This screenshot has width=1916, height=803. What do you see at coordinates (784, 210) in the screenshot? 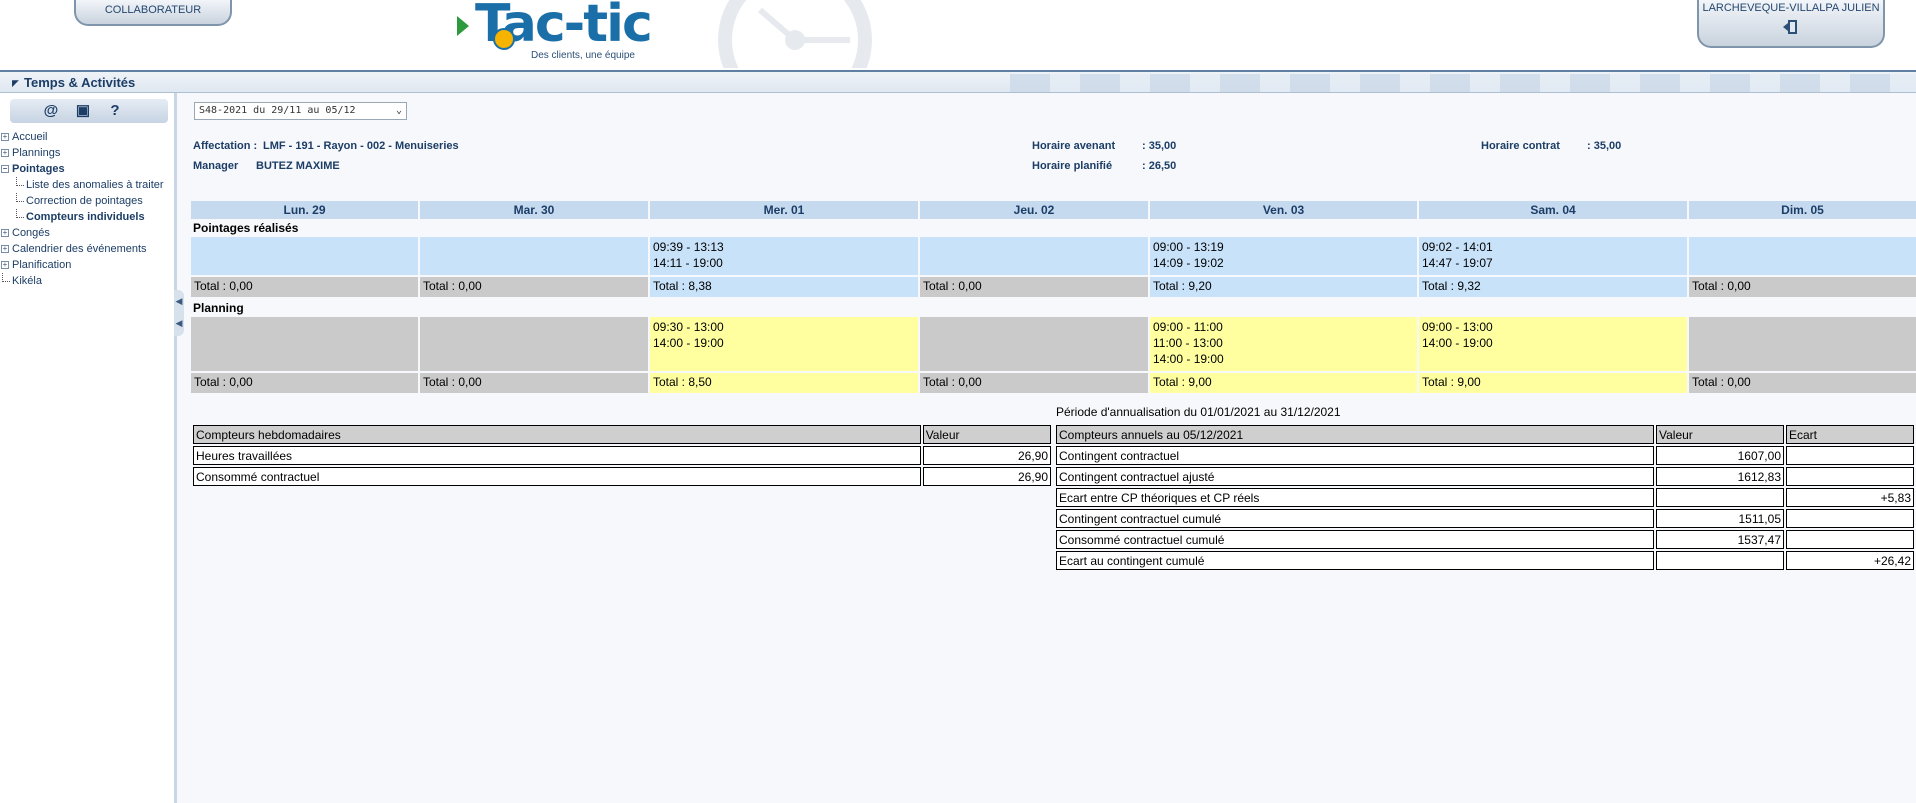
I see `day-header: Mer. 01` at bounding box center [784, 210].